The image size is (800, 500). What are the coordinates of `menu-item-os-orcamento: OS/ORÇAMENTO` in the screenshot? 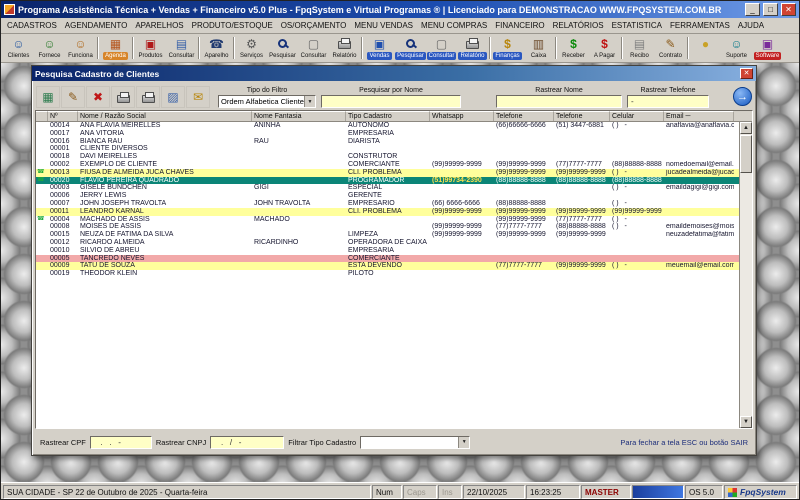 It's located at (314, 25).